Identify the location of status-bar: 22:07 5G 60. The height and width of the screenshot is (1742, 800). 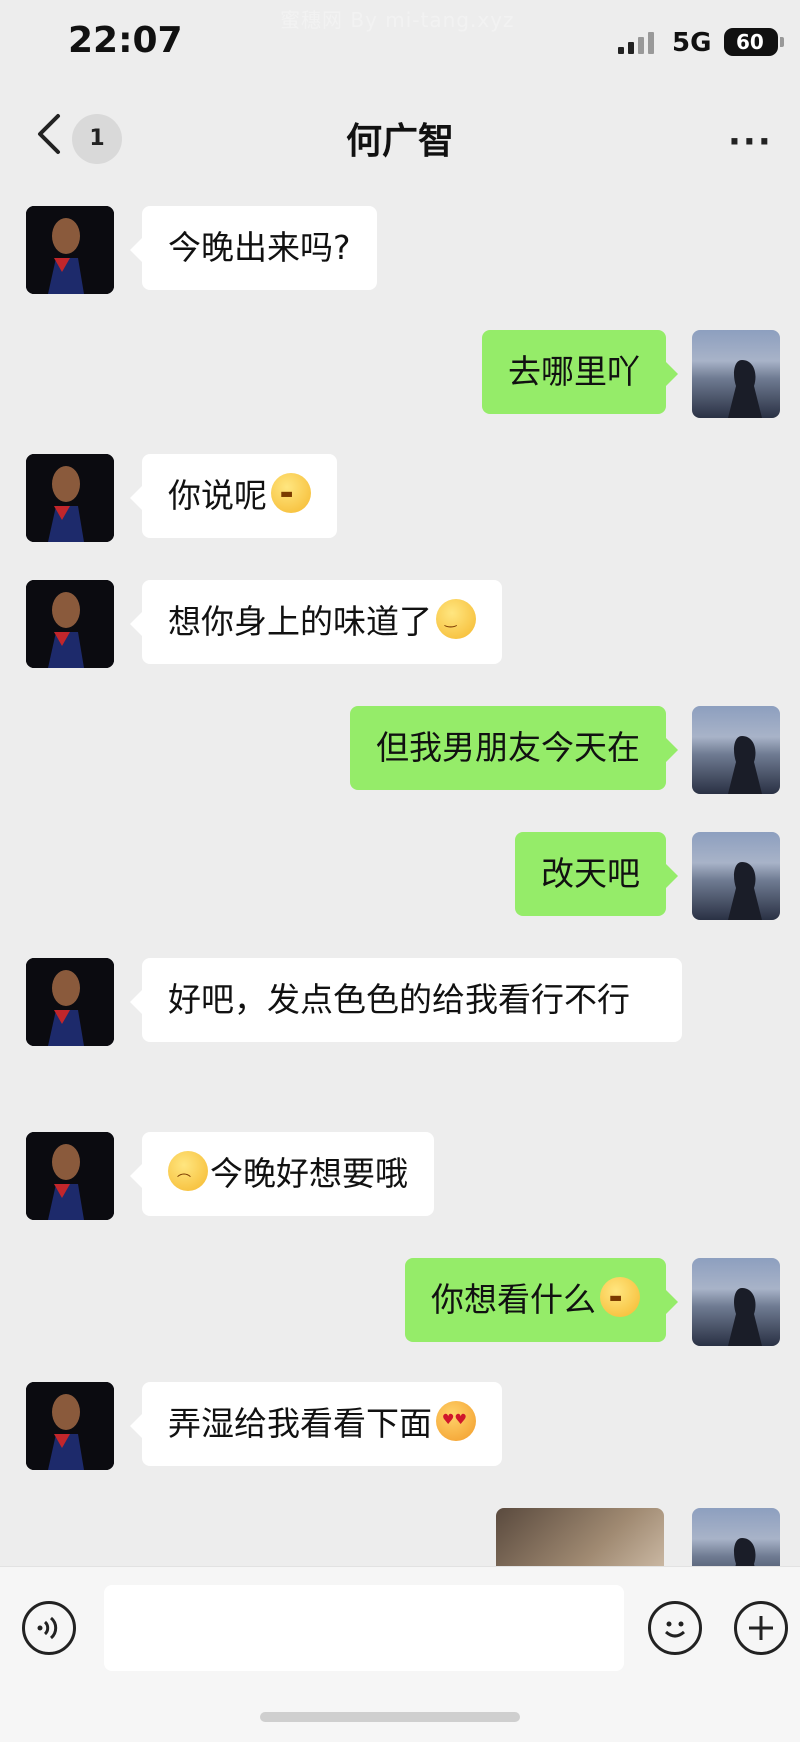
(400, 44).